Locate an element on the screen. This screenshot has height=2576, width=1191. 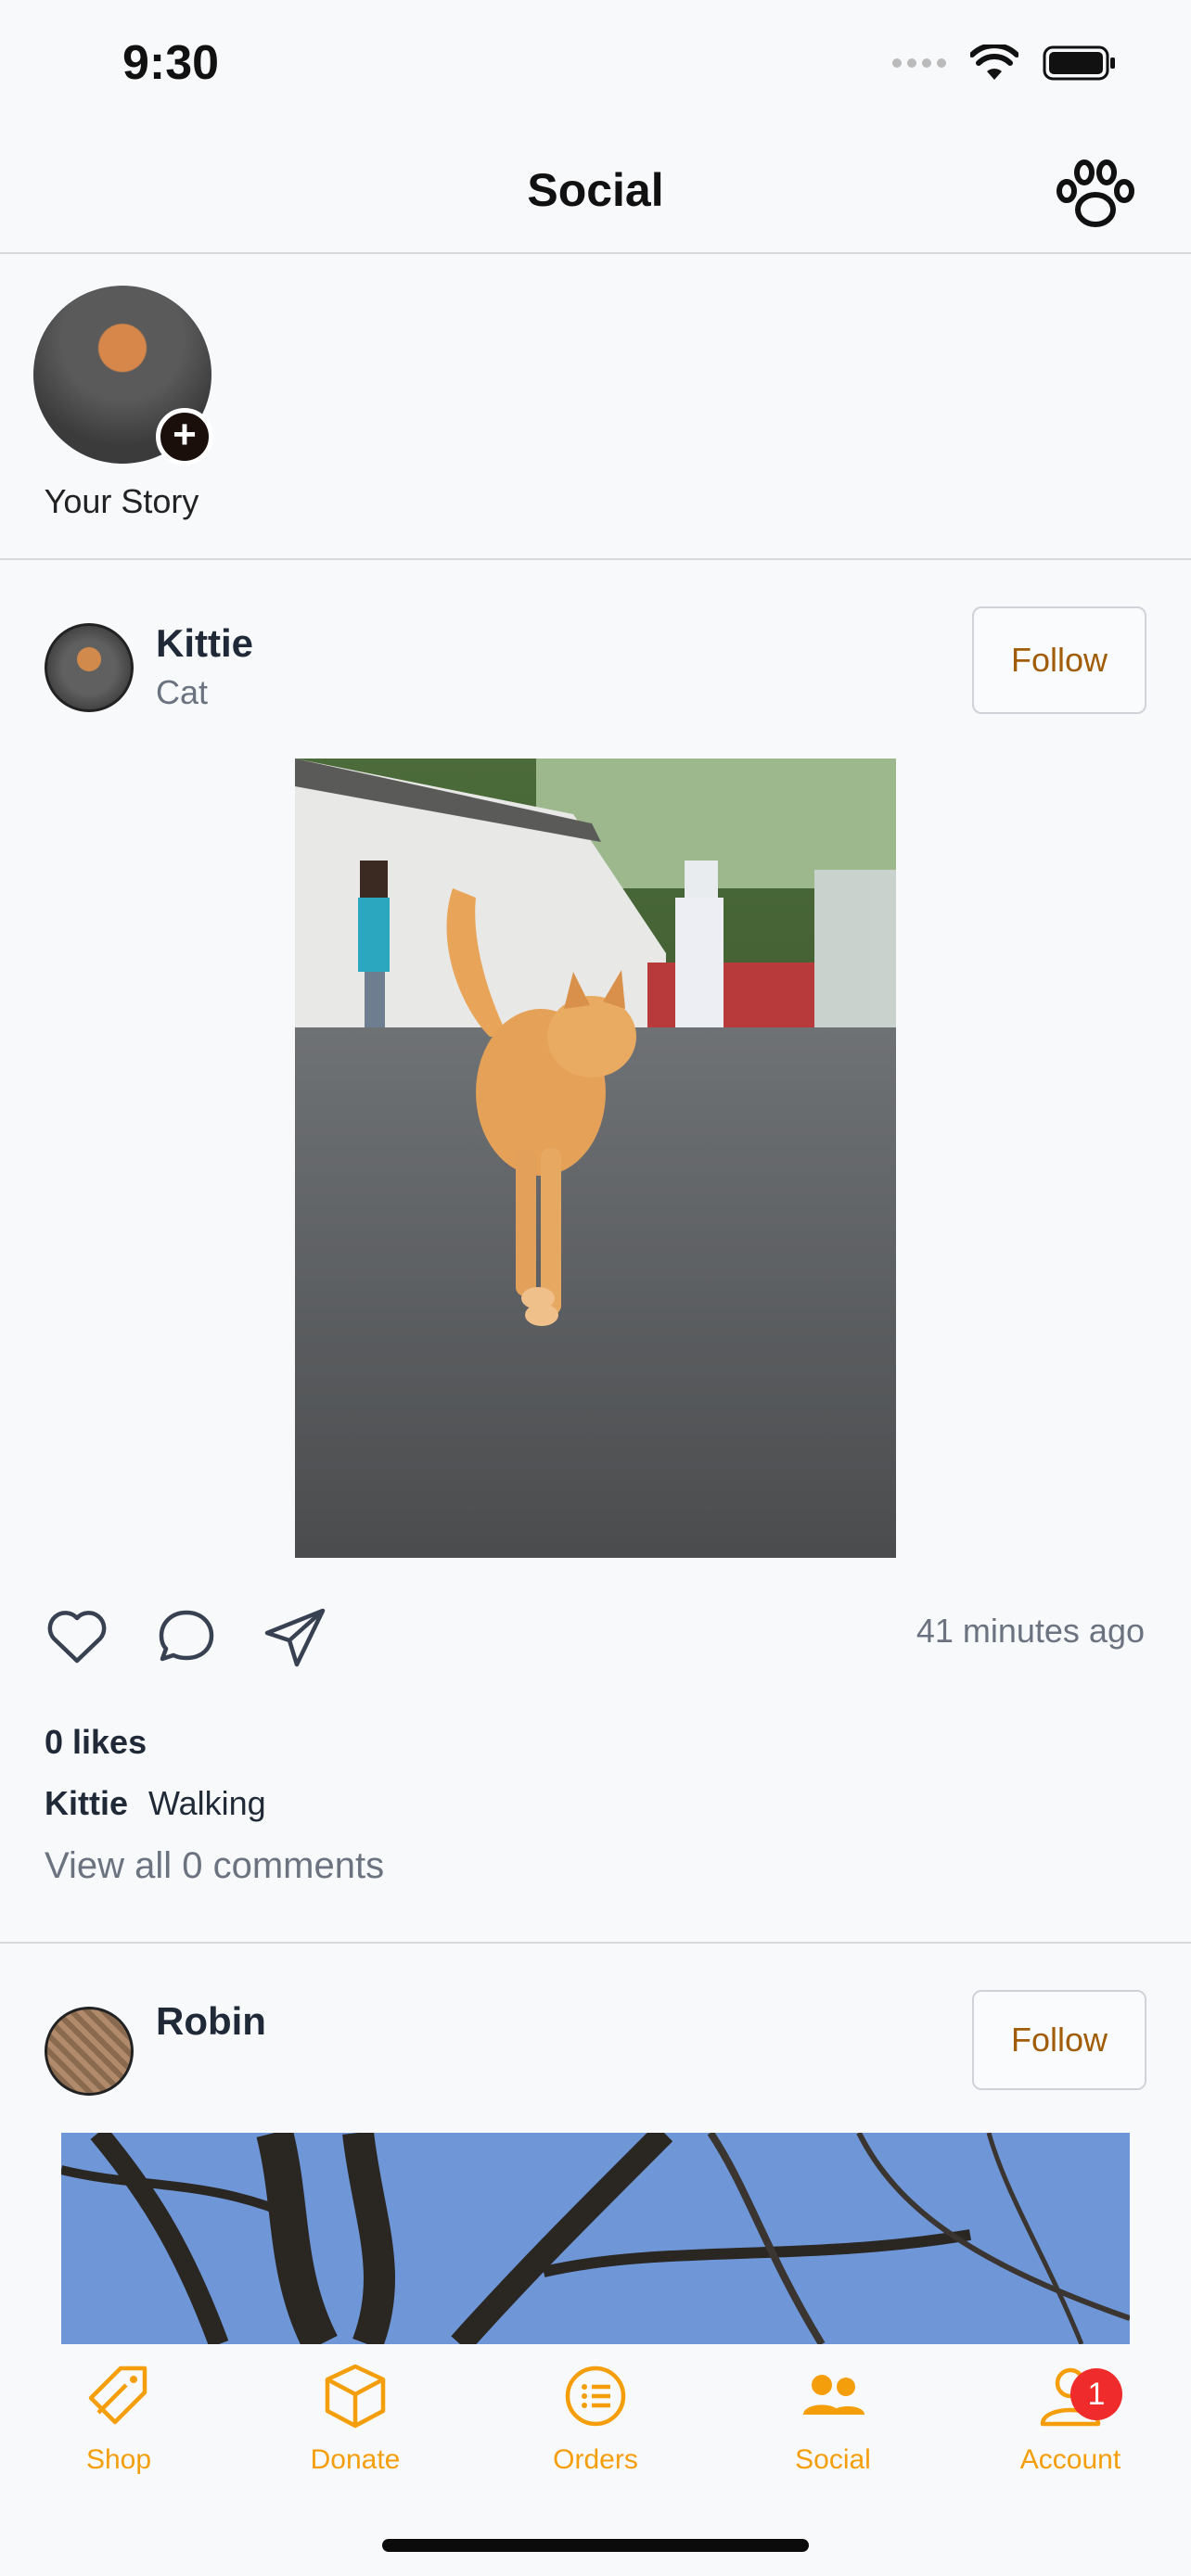
navigation-bar: Social is located at coordinates (595, 192).